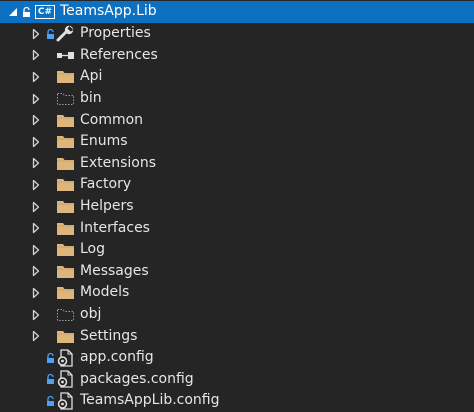 The height and width of the screenshot is (412, 474). What do you see at coordinates (91, 98) in the screenshot?
I see `tree-item-label: bin` at bounding box center [91, 98].